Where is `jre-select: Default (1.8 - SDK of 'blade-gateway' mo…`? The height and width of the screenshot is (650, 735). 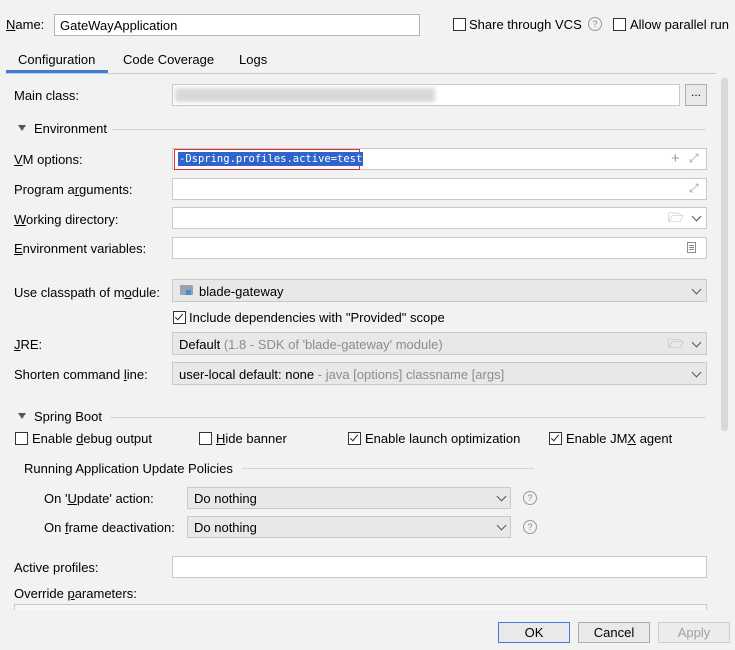 jre-select: Default (1.8 - SDK of 'blade-gateway' mo… is located at coordinates (439, 343).